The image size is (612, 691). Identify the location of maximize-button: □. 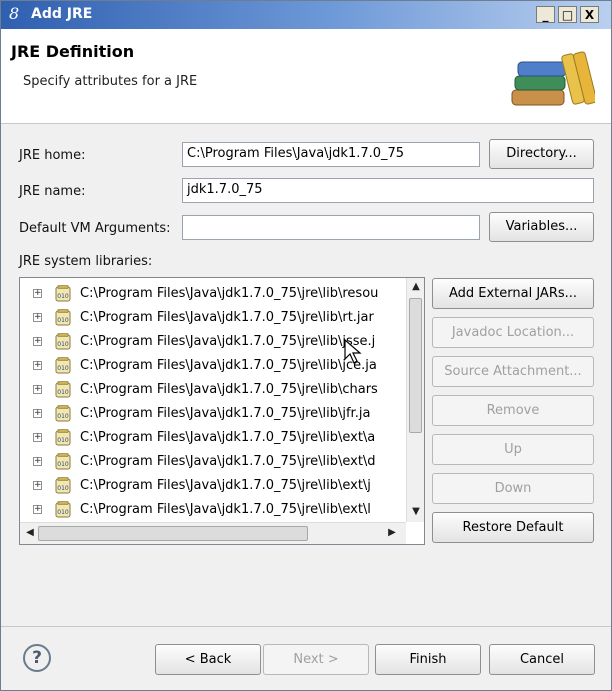
(567, 14).